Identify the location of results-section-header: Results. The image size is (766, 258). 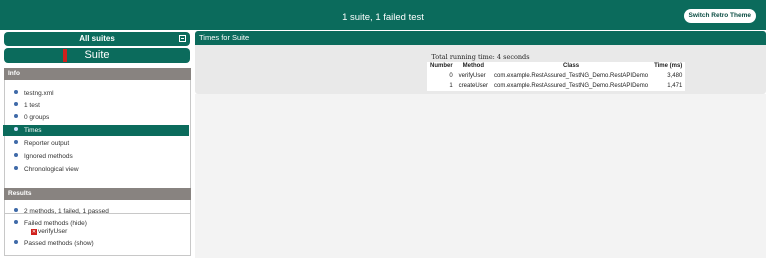
(97, 194).